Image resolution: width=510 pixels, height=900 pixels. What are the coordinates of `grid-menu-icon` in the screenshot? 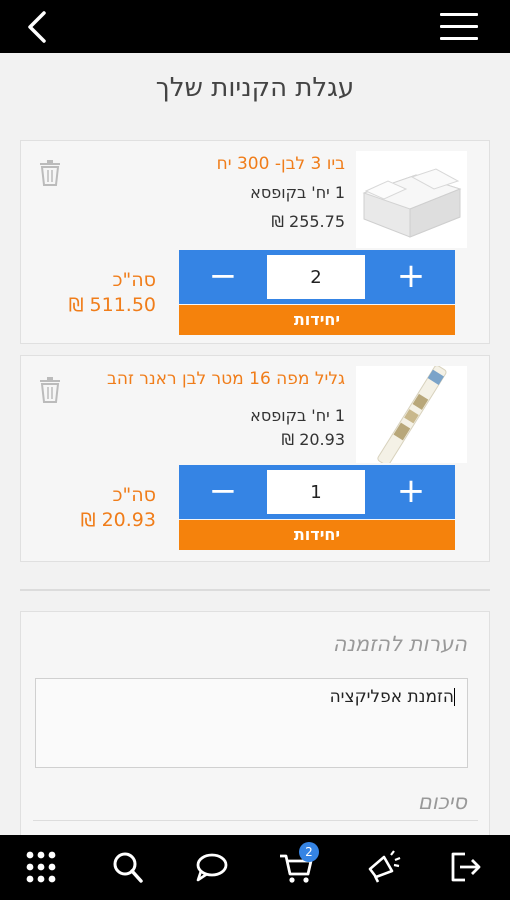 It's located at (44, 867).